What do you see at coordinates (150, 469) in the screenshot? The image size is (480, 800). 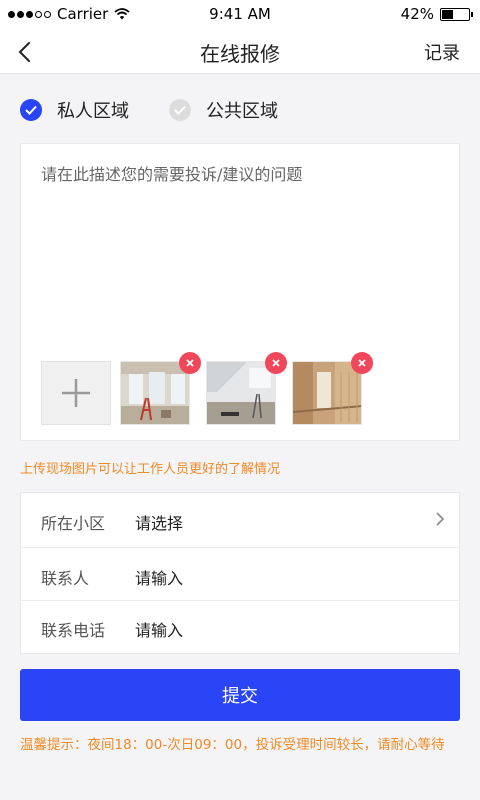 I see `upload-hint: 上传现场图片可以让工作人员更好的了解情况` at bounding box center [150, 469].